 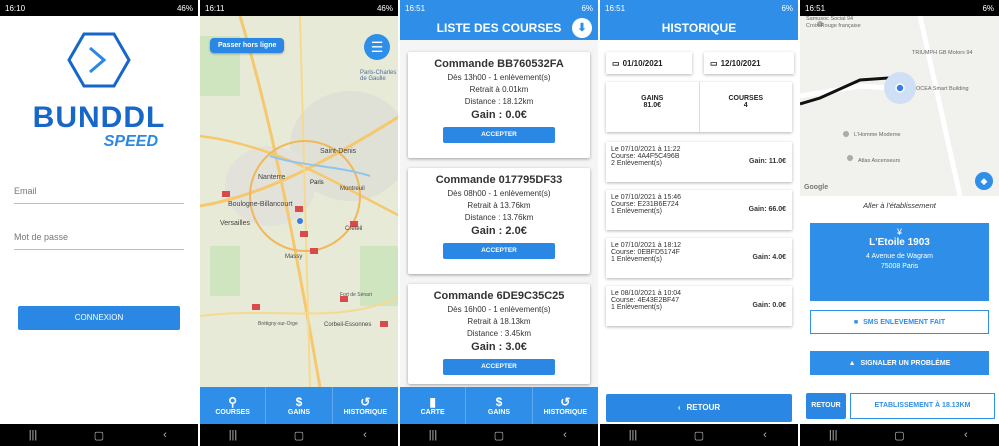 I want to click on date-from-picker: ▭ 01/10/2021, so click(x=649, y=63).